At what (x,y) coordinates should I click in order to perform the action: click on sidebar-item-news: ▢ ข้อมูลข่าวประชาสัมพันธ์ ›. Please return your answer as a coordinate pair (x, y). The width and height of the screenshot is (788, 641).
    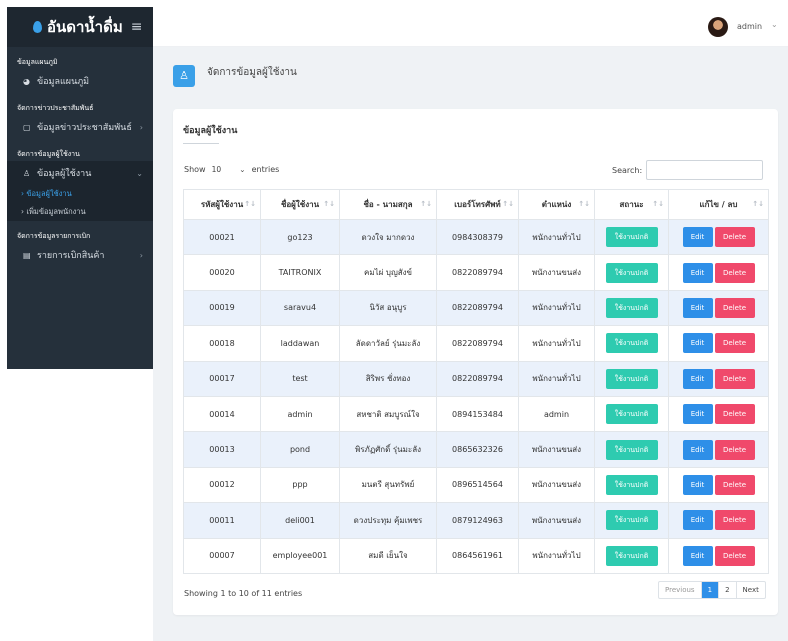
    Looking at the image, I should click on (80, 127).